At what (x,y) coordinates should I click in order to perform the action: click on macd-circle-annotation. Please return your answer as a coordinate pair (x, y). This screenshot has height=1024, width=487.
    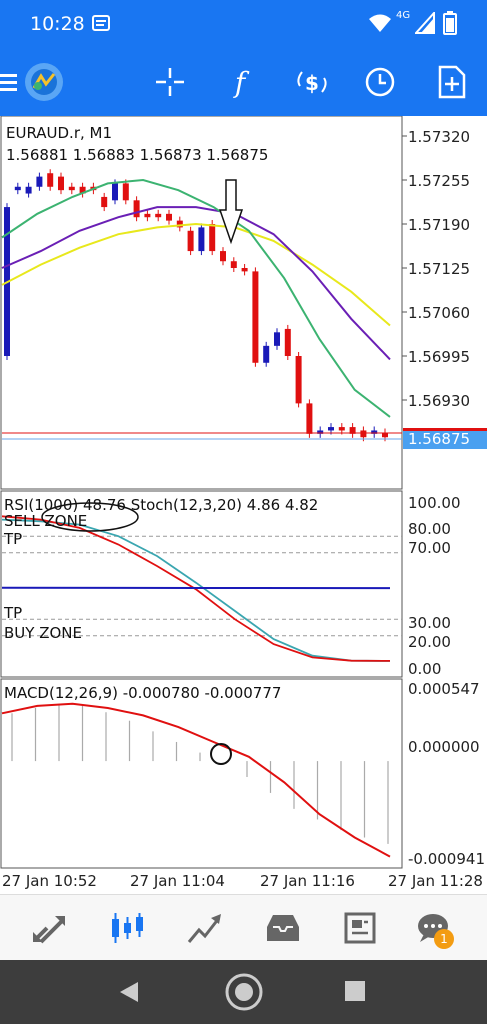
    Looking at the image, I should click on (221, 754).